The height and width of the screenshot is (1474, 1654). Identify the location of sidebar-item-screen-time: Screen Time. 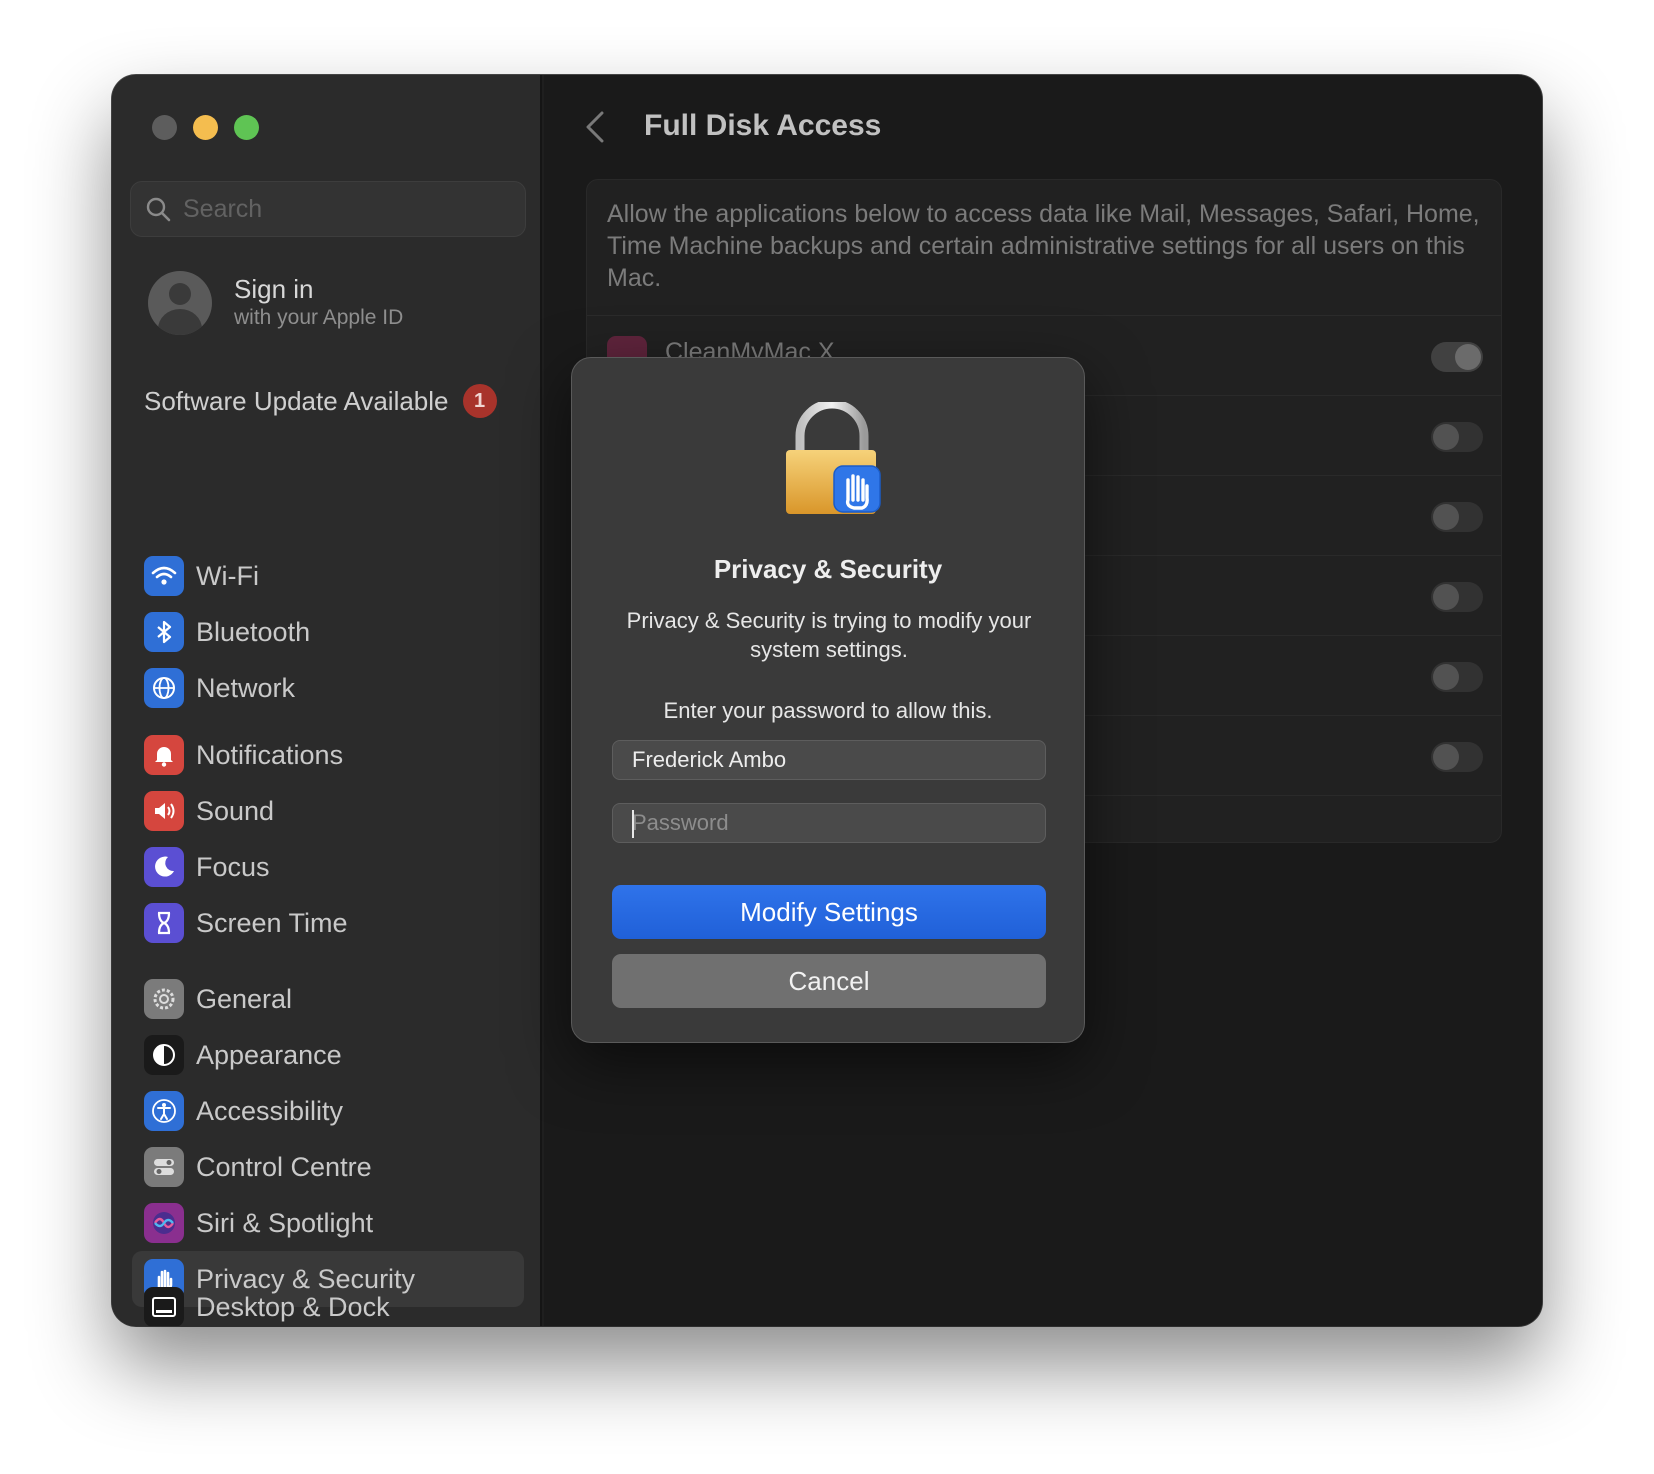
(328, 923).